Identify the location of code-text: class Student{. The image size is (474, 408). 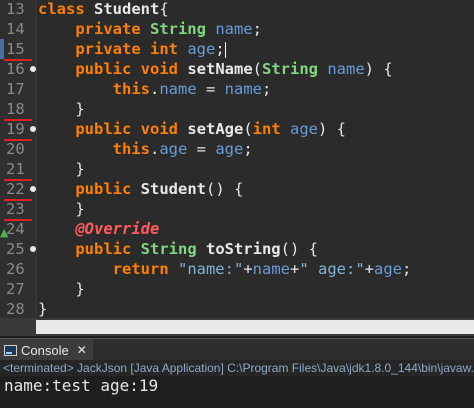
(103, 9).